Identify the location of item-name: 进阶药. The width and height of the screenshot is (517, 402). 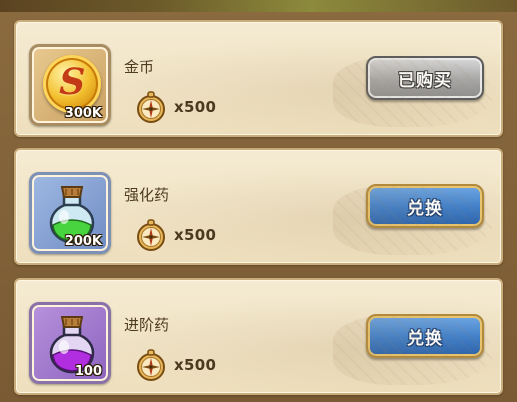
(147, 325).